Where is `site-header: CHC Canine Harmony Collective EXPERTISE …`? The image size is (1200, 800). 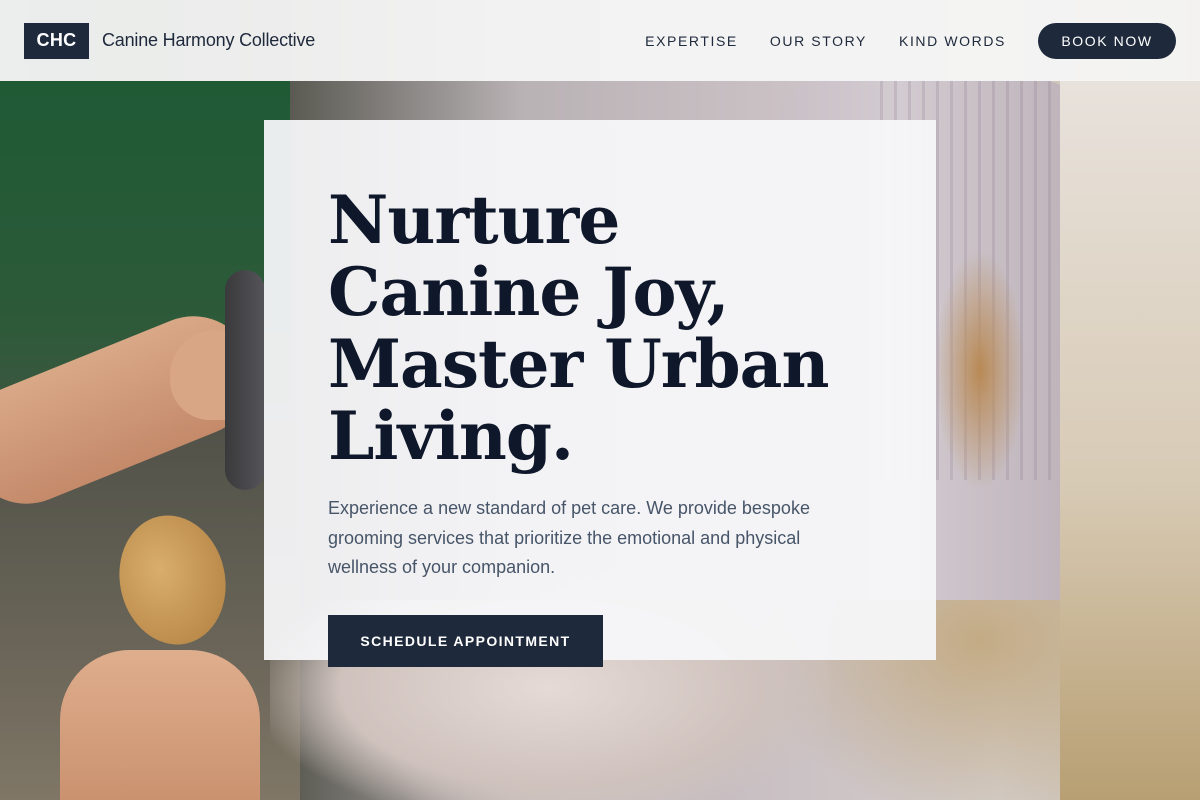
site-header: CHC Canine Harmony Collective EXPERTISE … is located at coordinates (600, 40).